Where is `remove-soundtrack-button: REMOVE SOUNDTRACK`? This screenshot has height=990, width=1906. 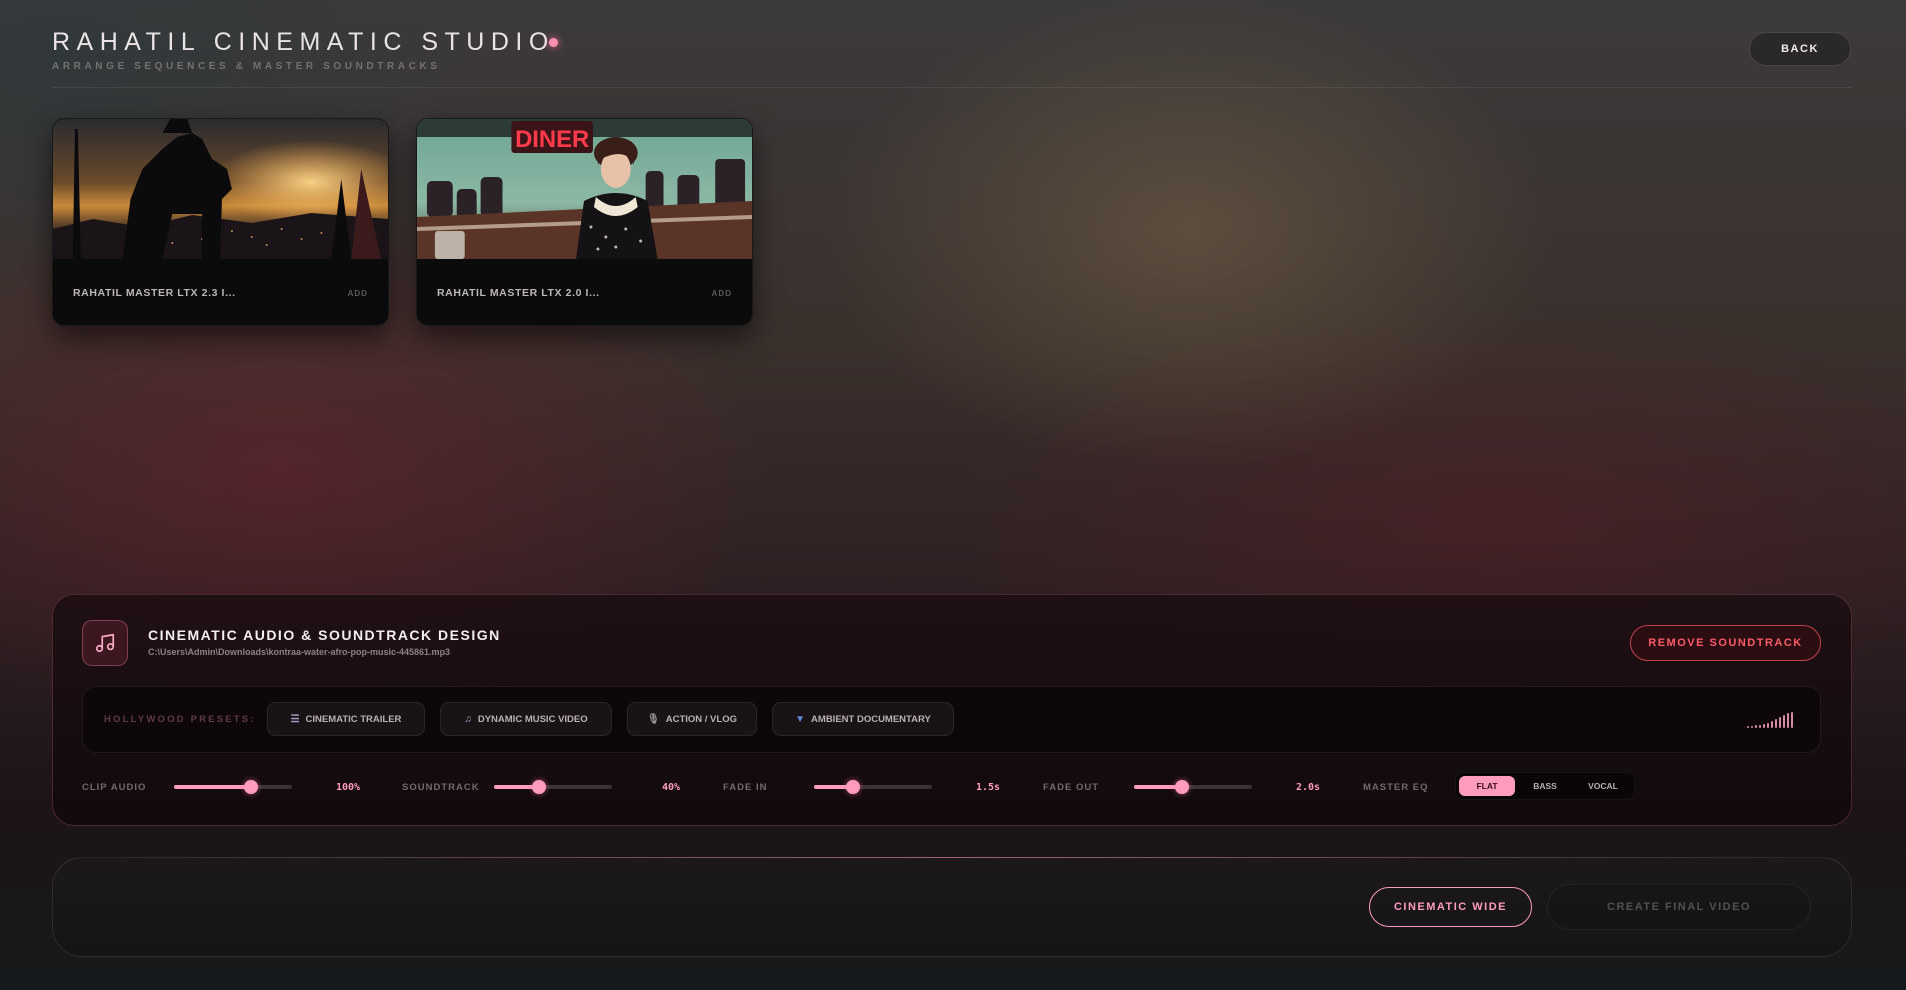
remove-soundtrack-button: REMOVE SOUNDTRACK is located at coordinates (1725, 643).